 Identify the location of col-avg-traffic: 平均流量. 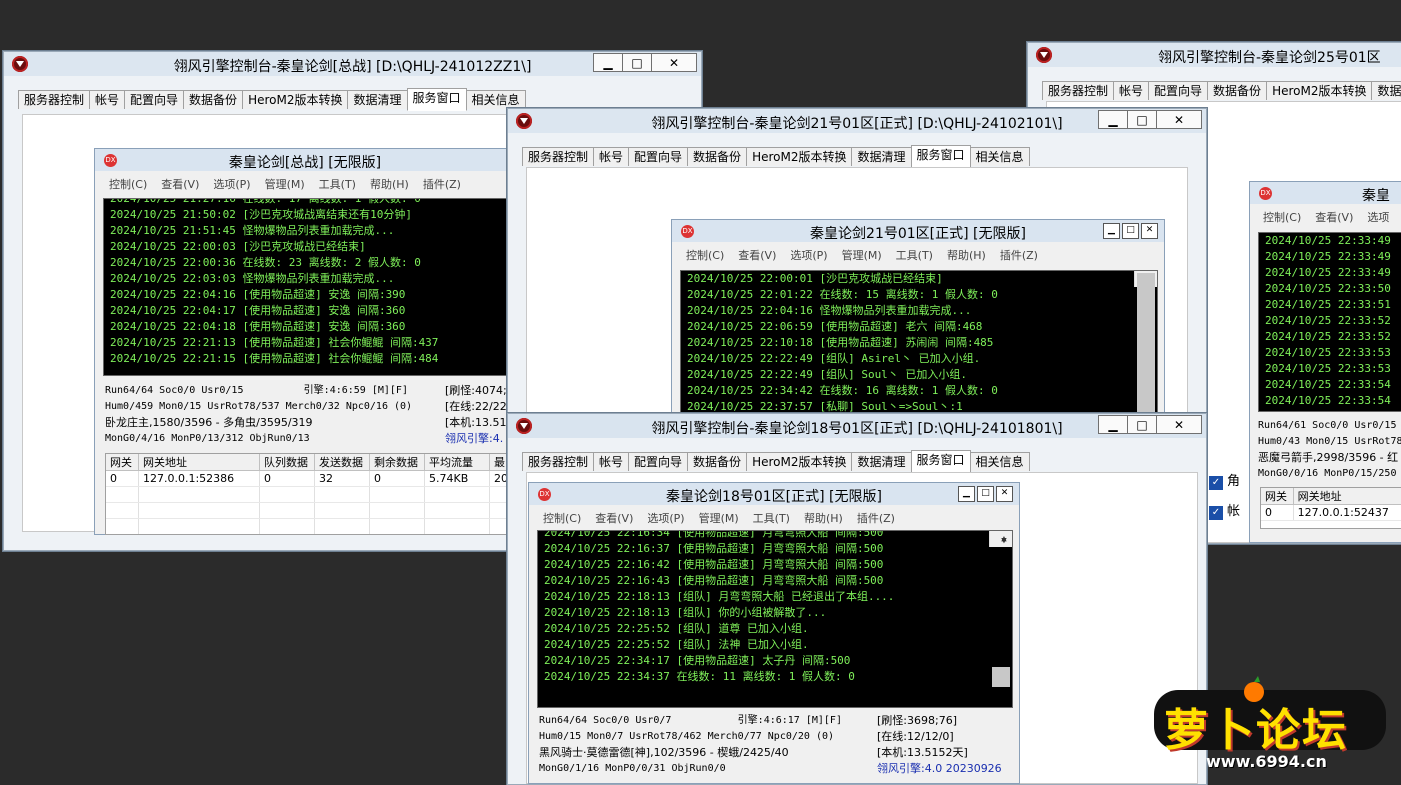
(457, 462).